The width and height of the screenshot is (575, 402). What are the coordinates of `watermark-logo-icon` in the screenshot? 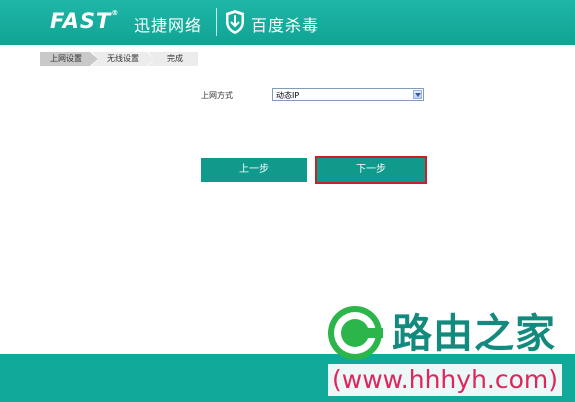 It's located at (355, 333).